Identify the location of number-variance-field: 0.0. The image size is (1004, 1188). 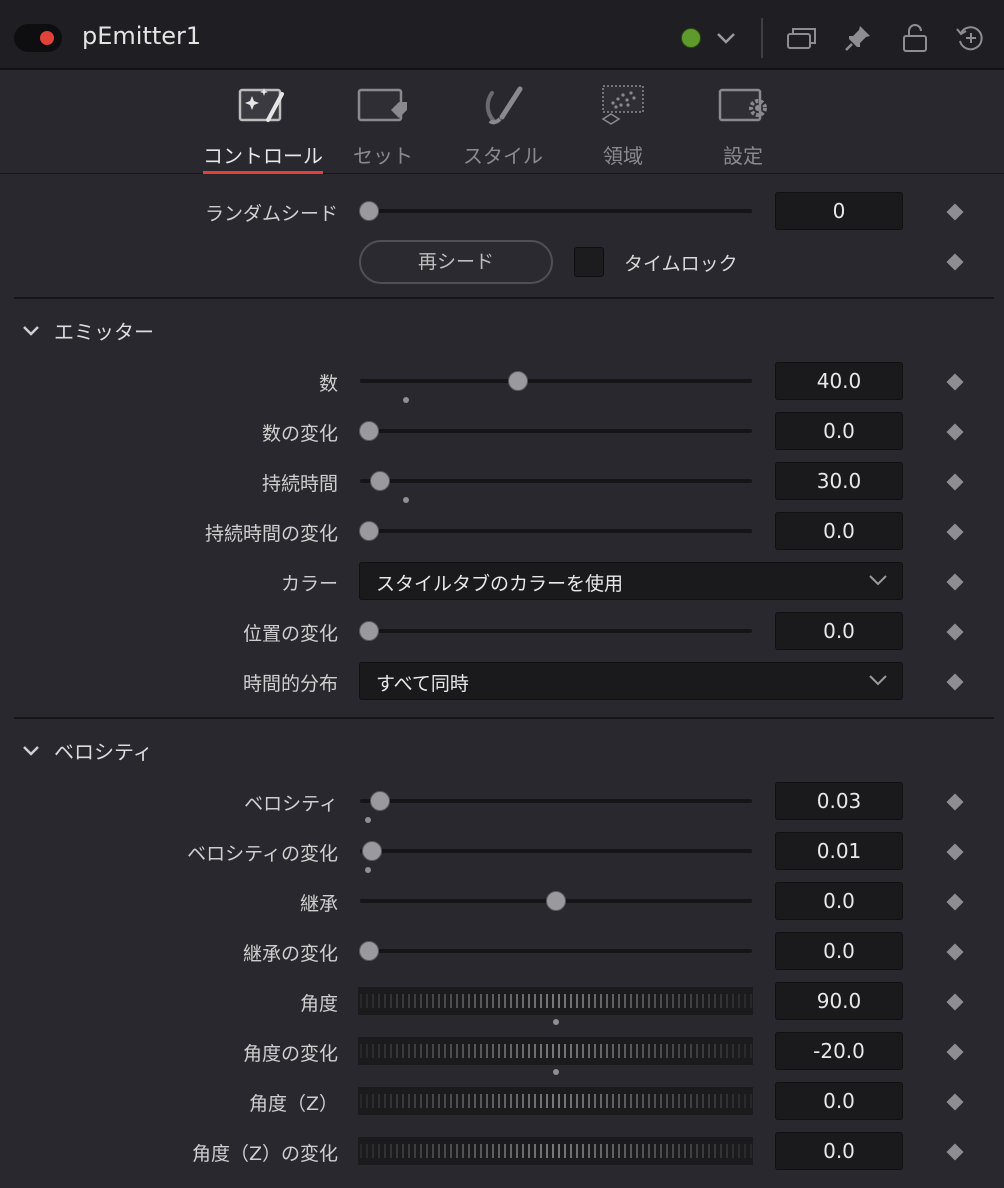
(839, 431).